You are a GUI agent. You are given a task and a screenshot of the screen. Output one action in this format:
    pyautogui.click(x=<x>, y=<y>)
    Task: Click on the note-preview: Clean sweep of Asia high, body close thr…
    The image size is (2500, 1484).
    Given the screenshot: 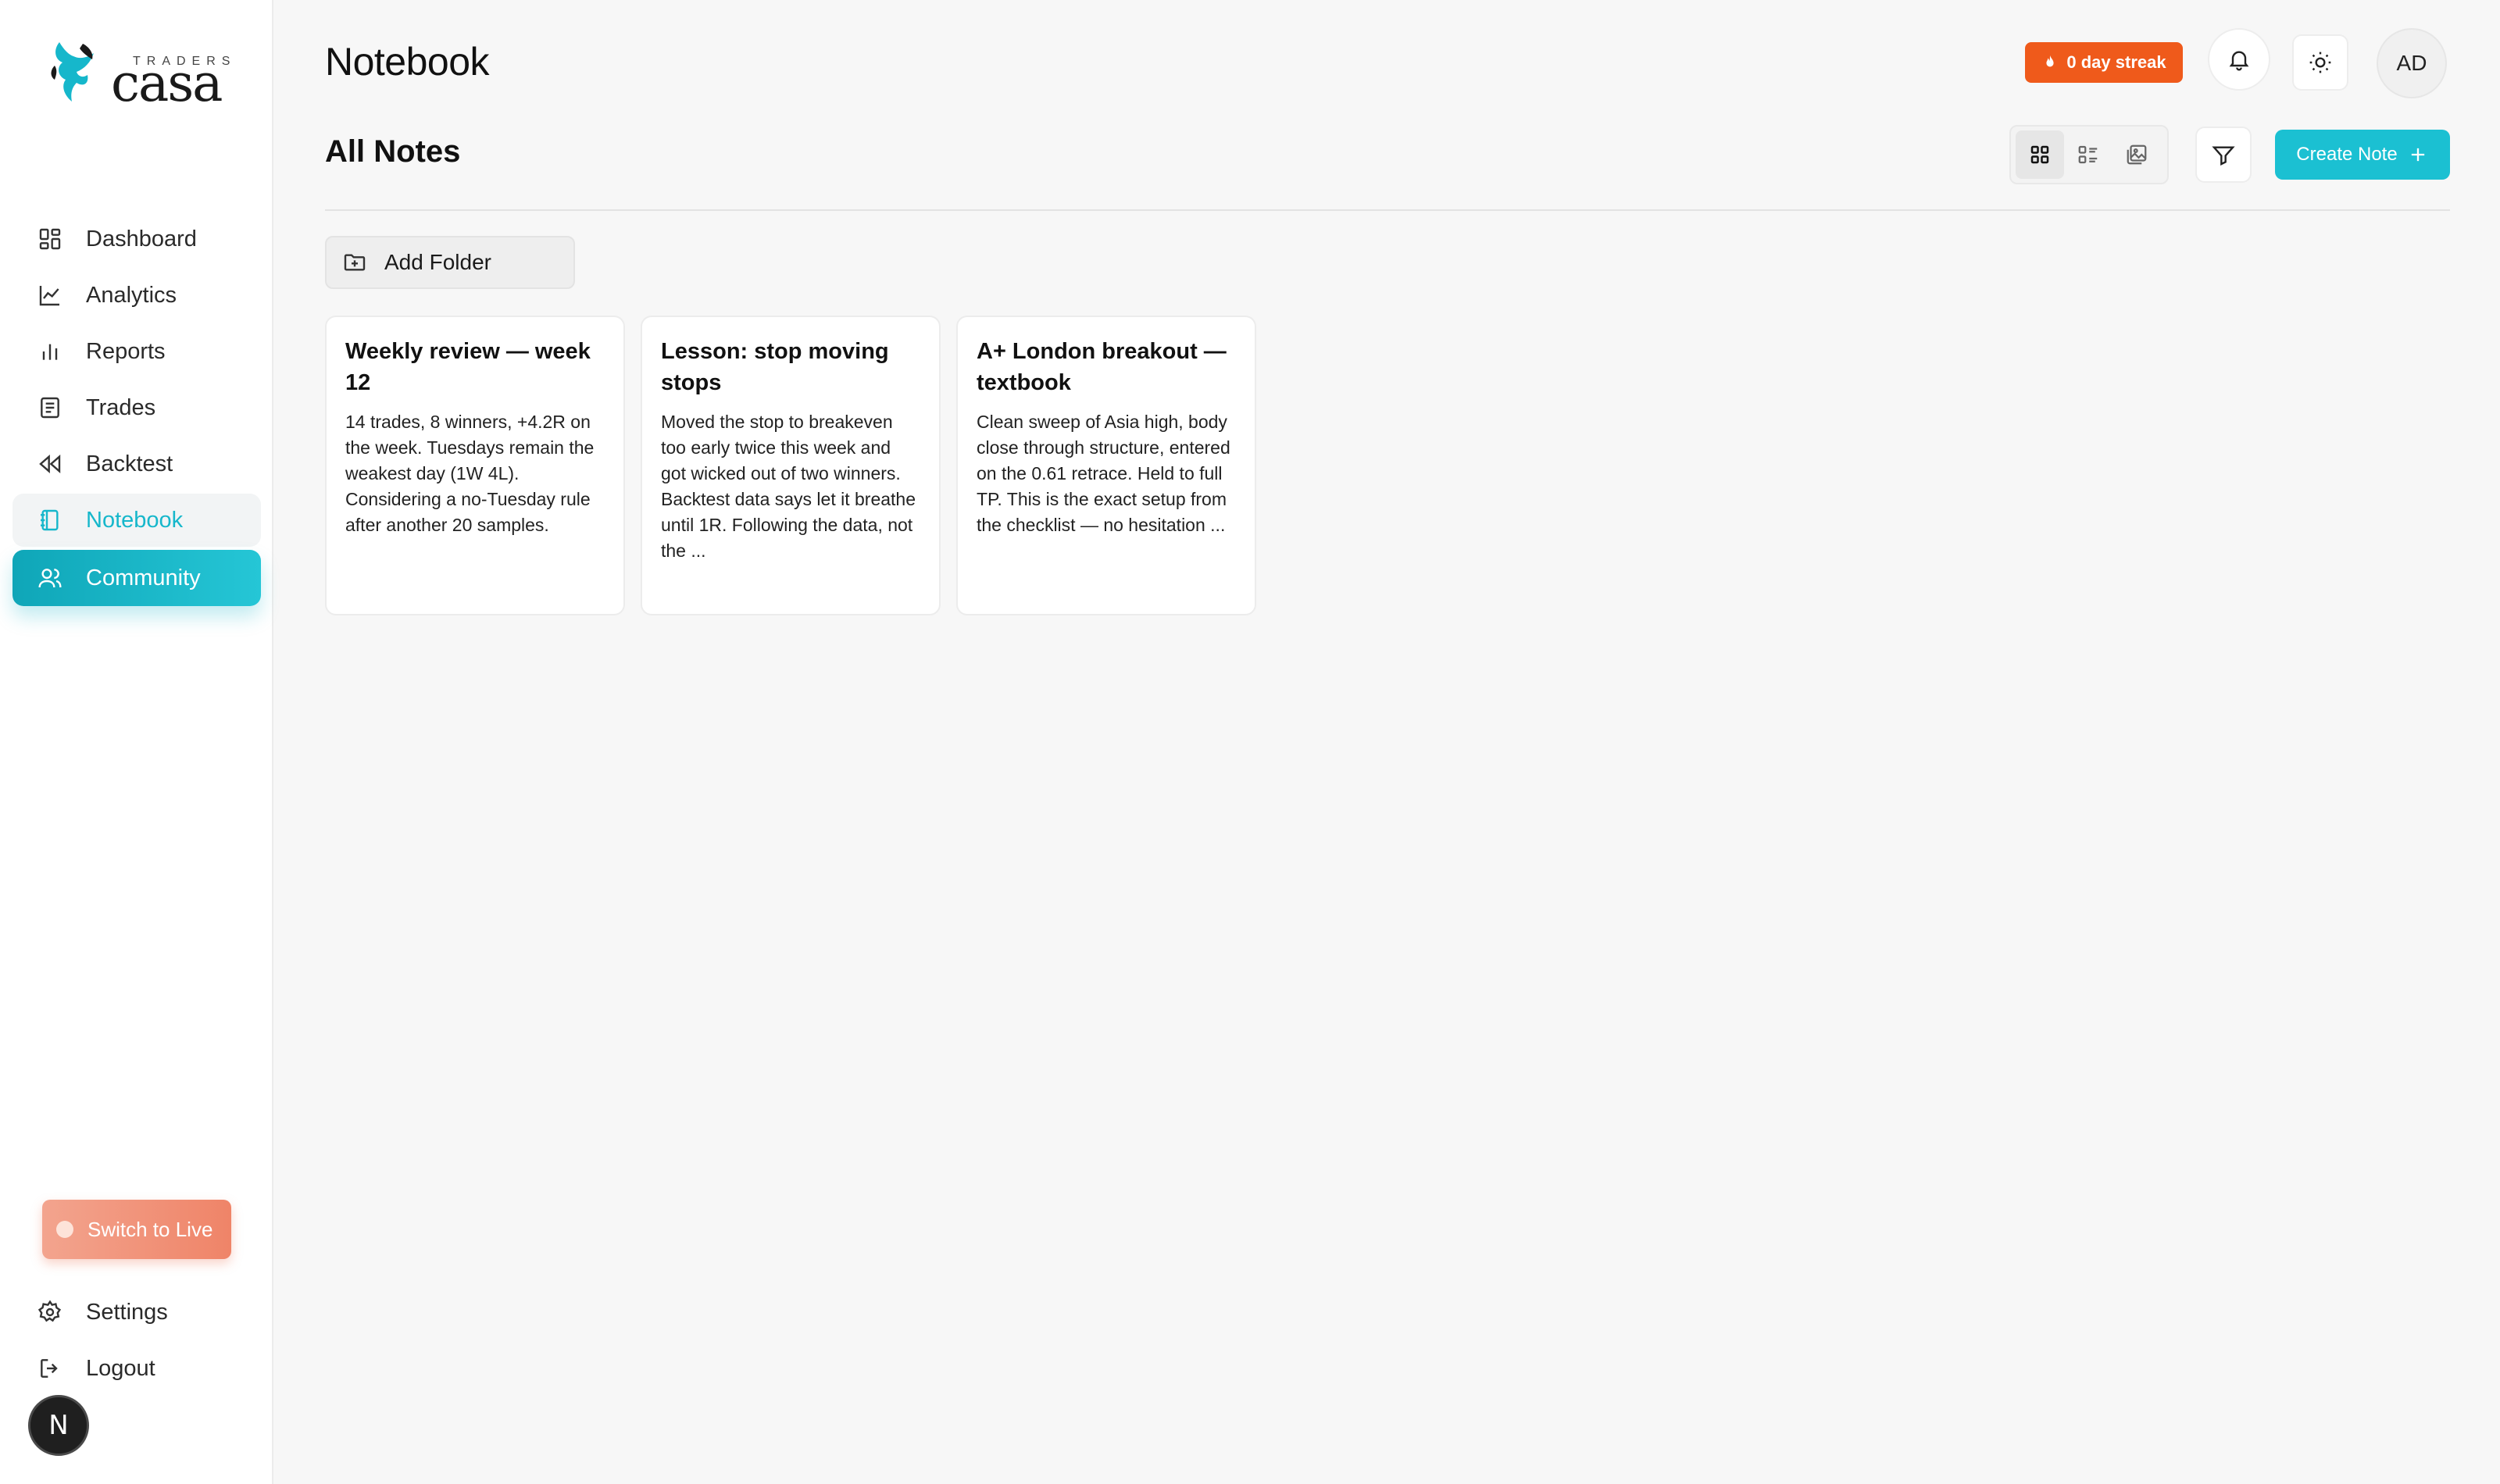 What is the action you would take?
    pyautogui.click(x=1103, y=473)
    